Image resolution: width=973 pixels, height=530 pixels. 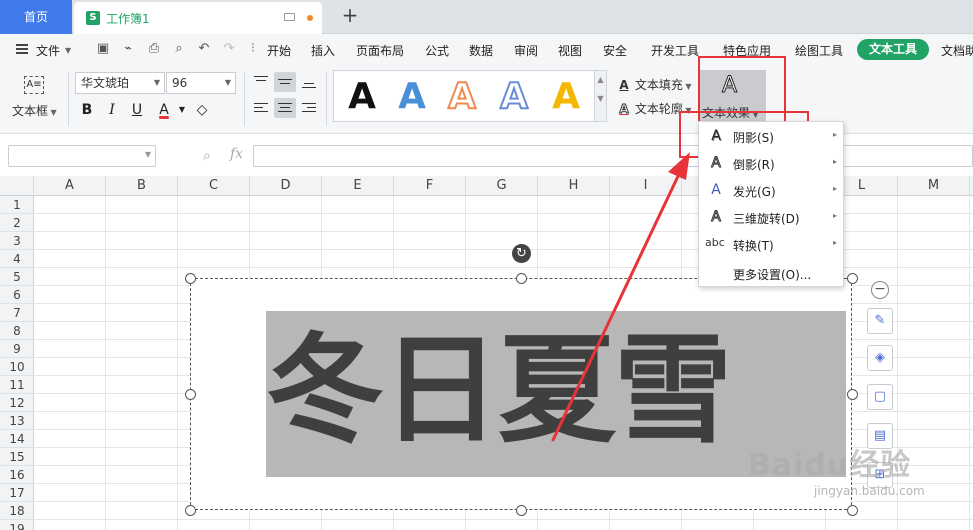 What do you see at coordinates (880, 358) in the screenshot?
I see `fill-bucket-icon: ◈` at bounding box center [880, 358].